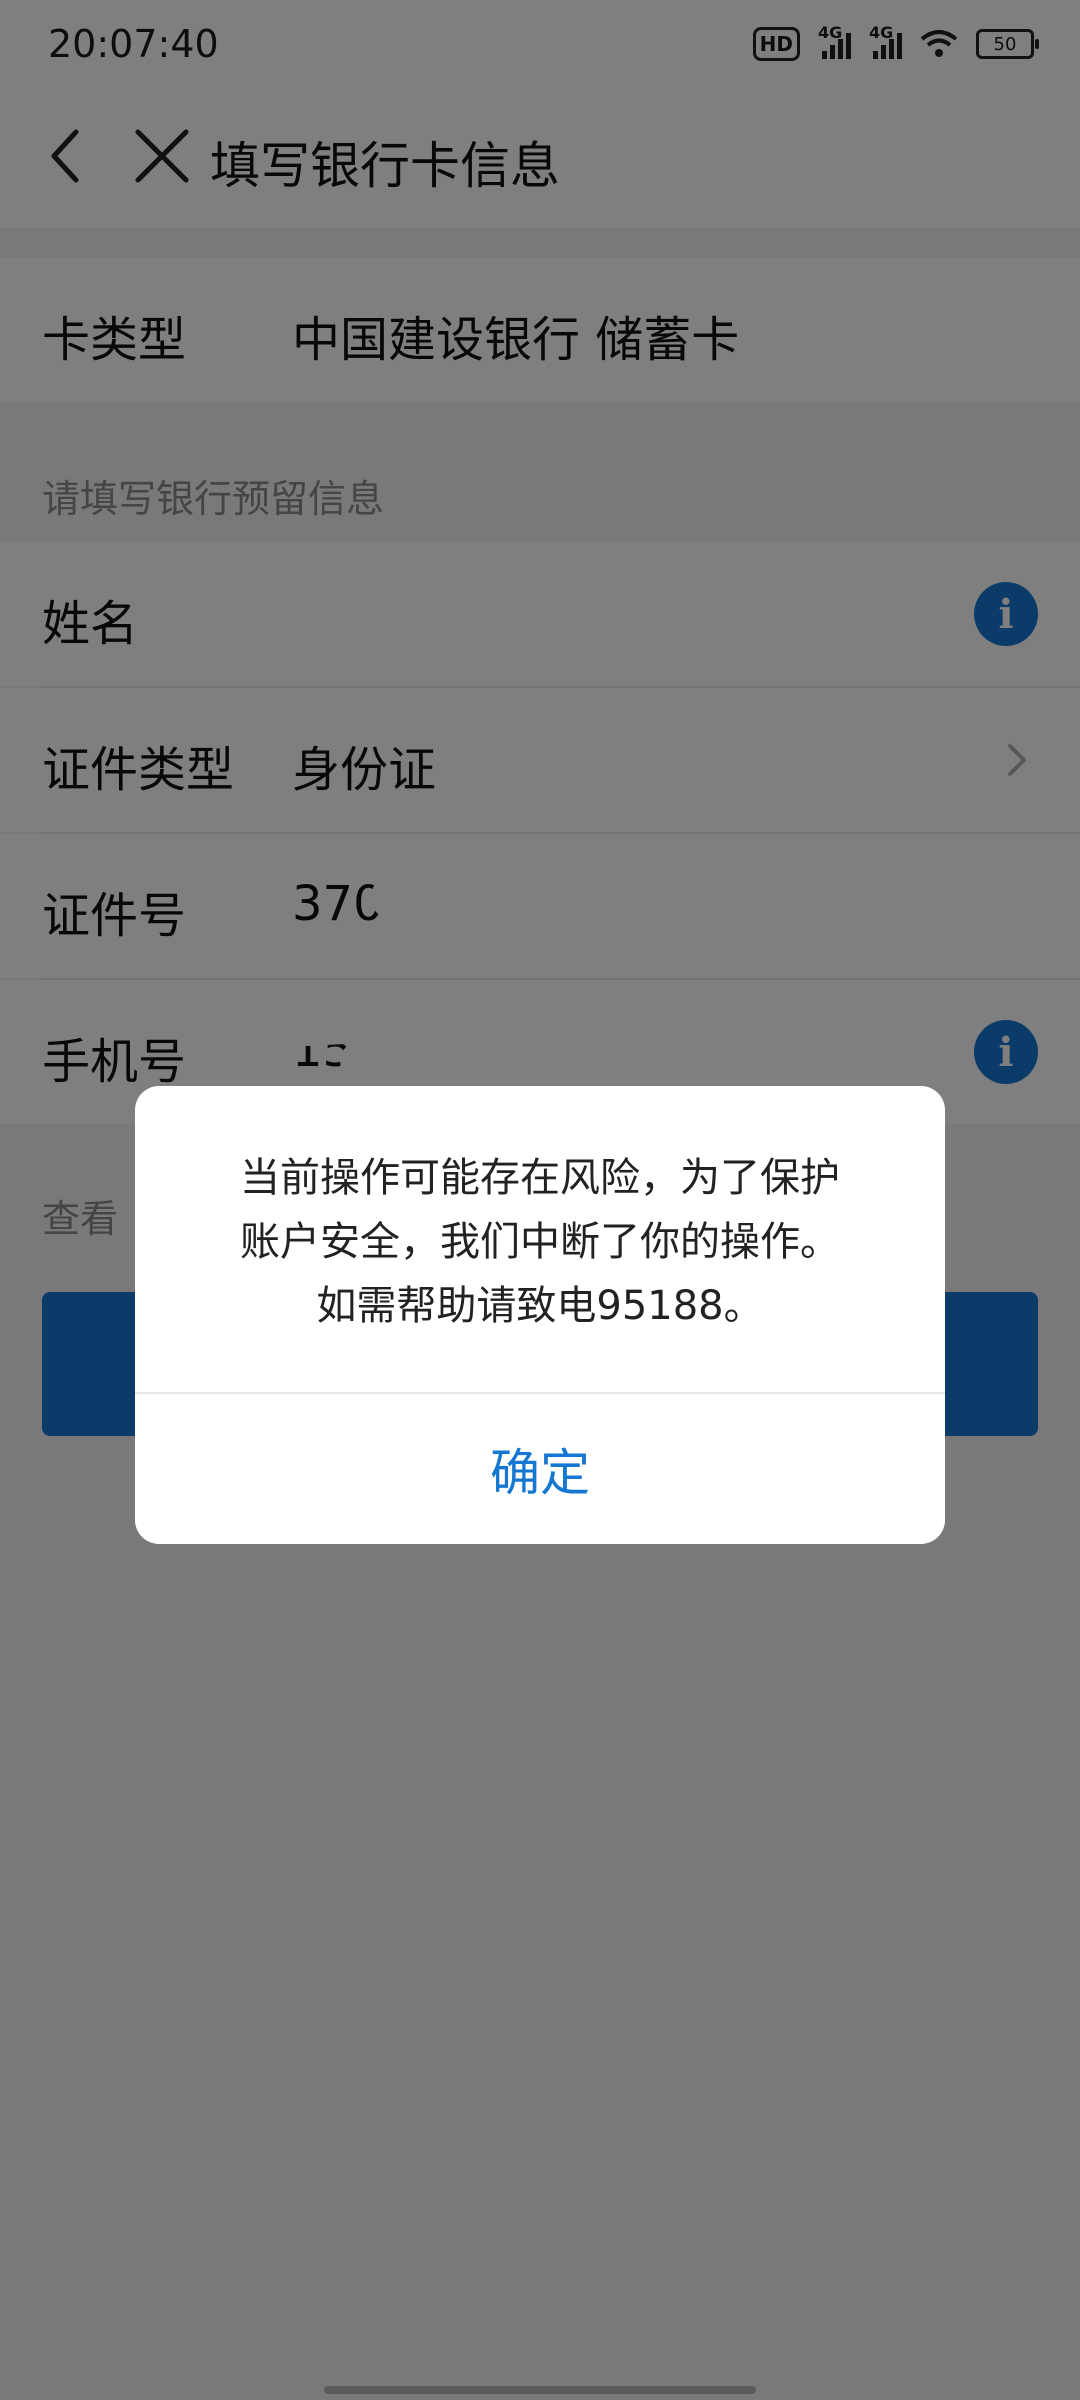  I want to click on dialog-line-2: 账户安全，我们中断了你的操作。, so click(540, 1242).